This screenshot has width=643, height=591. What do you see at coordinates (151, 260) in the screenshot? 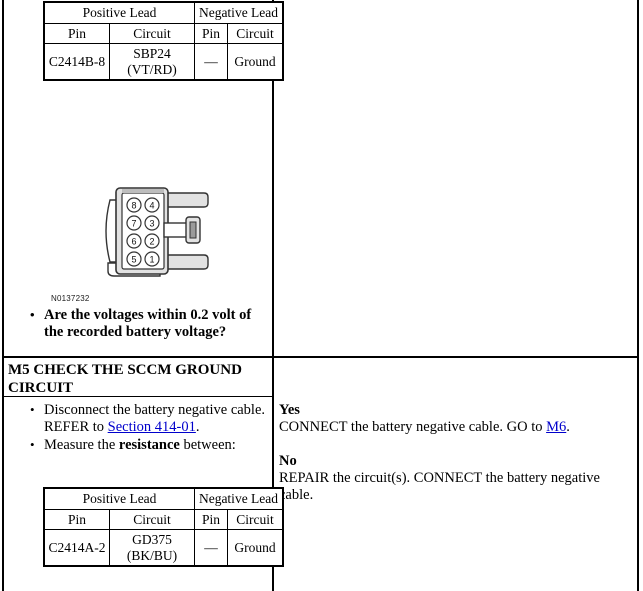
I see `connector-pin-1: 1` at bounding box center [151, 260].